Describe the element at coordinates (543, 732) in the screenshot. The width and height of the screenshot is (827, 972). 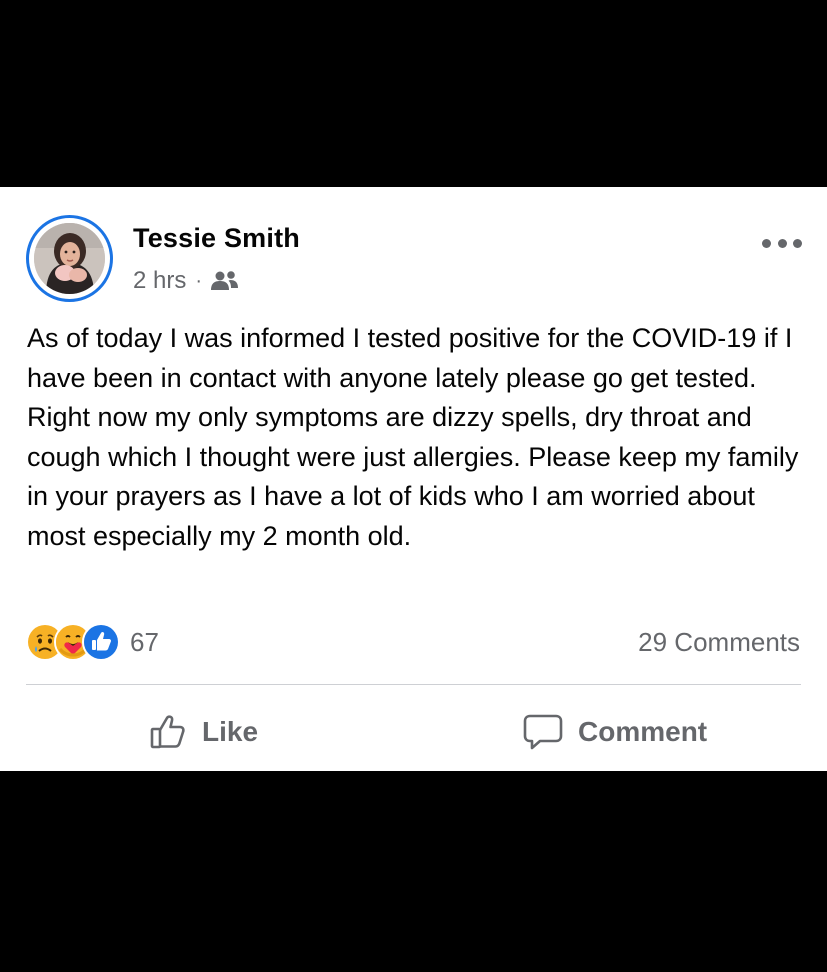
I see `comment-bubble-icon` at that location.